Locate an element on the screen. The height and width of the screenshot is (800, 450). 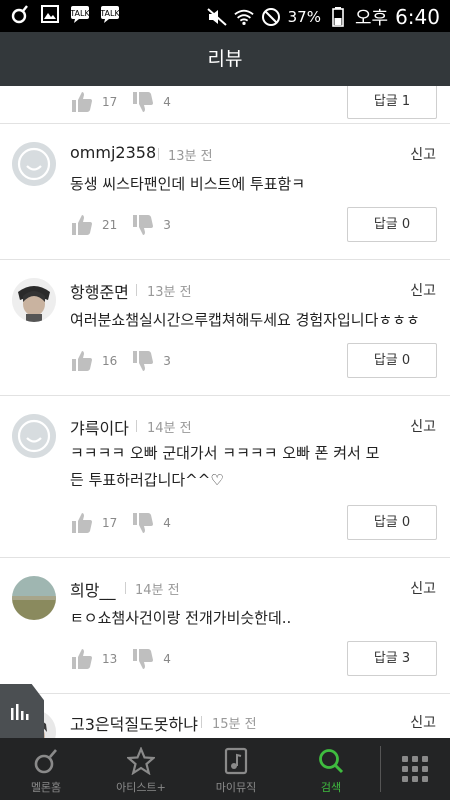
nav-search: 검색 is located at coordinates (331, 769).